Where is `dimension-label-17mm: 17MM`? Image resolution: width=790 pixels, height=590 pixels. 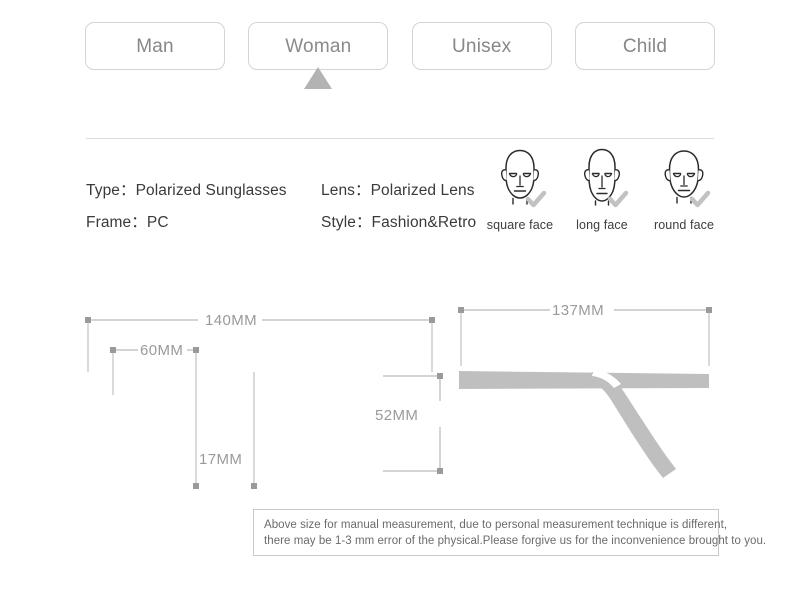 dimension-label-17mm: 17MM is located at coordinates (220, 459).